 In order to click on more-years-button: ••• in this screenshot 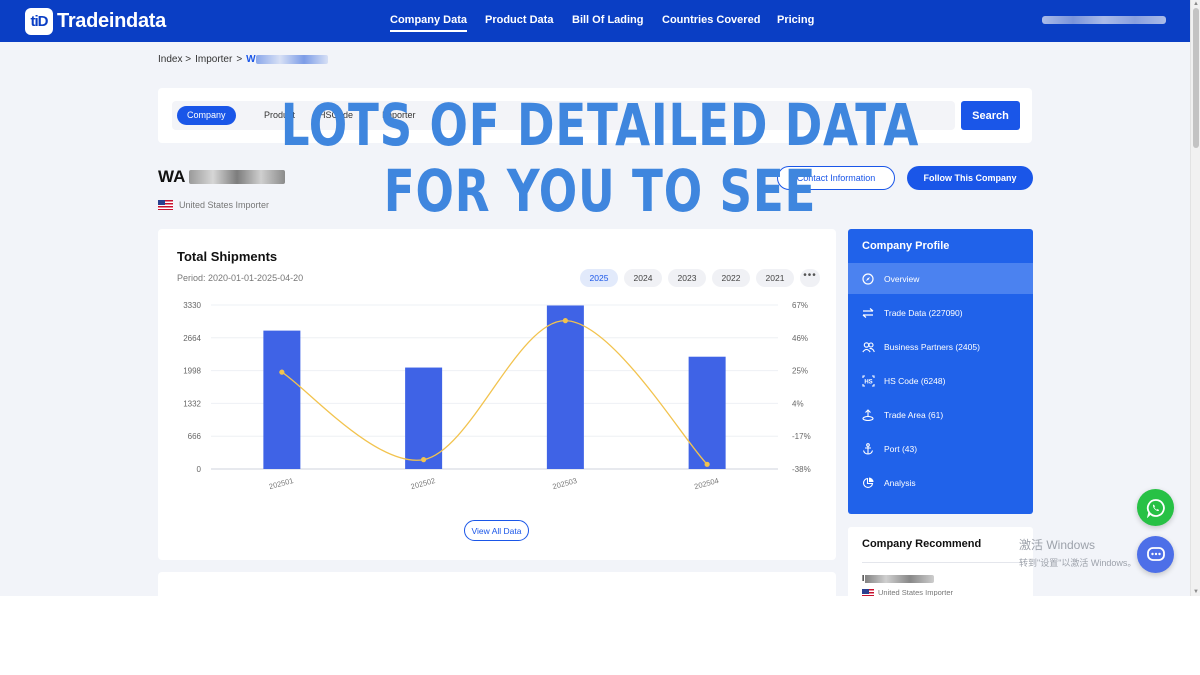, I will do `click(810, 278)`.